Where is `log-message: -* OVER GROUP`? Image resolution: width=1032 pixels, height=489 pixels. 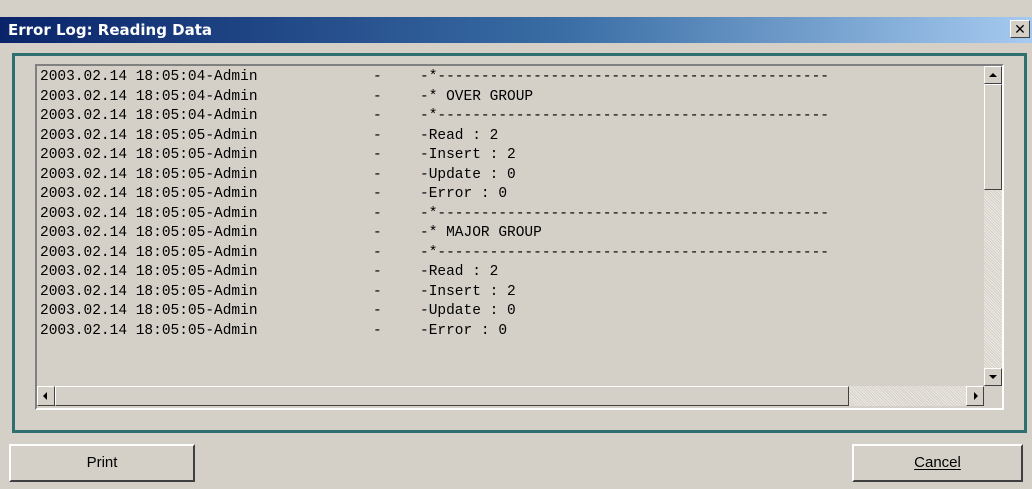 log-message: -* OVER GROUP is located at coordinates (477, 96).